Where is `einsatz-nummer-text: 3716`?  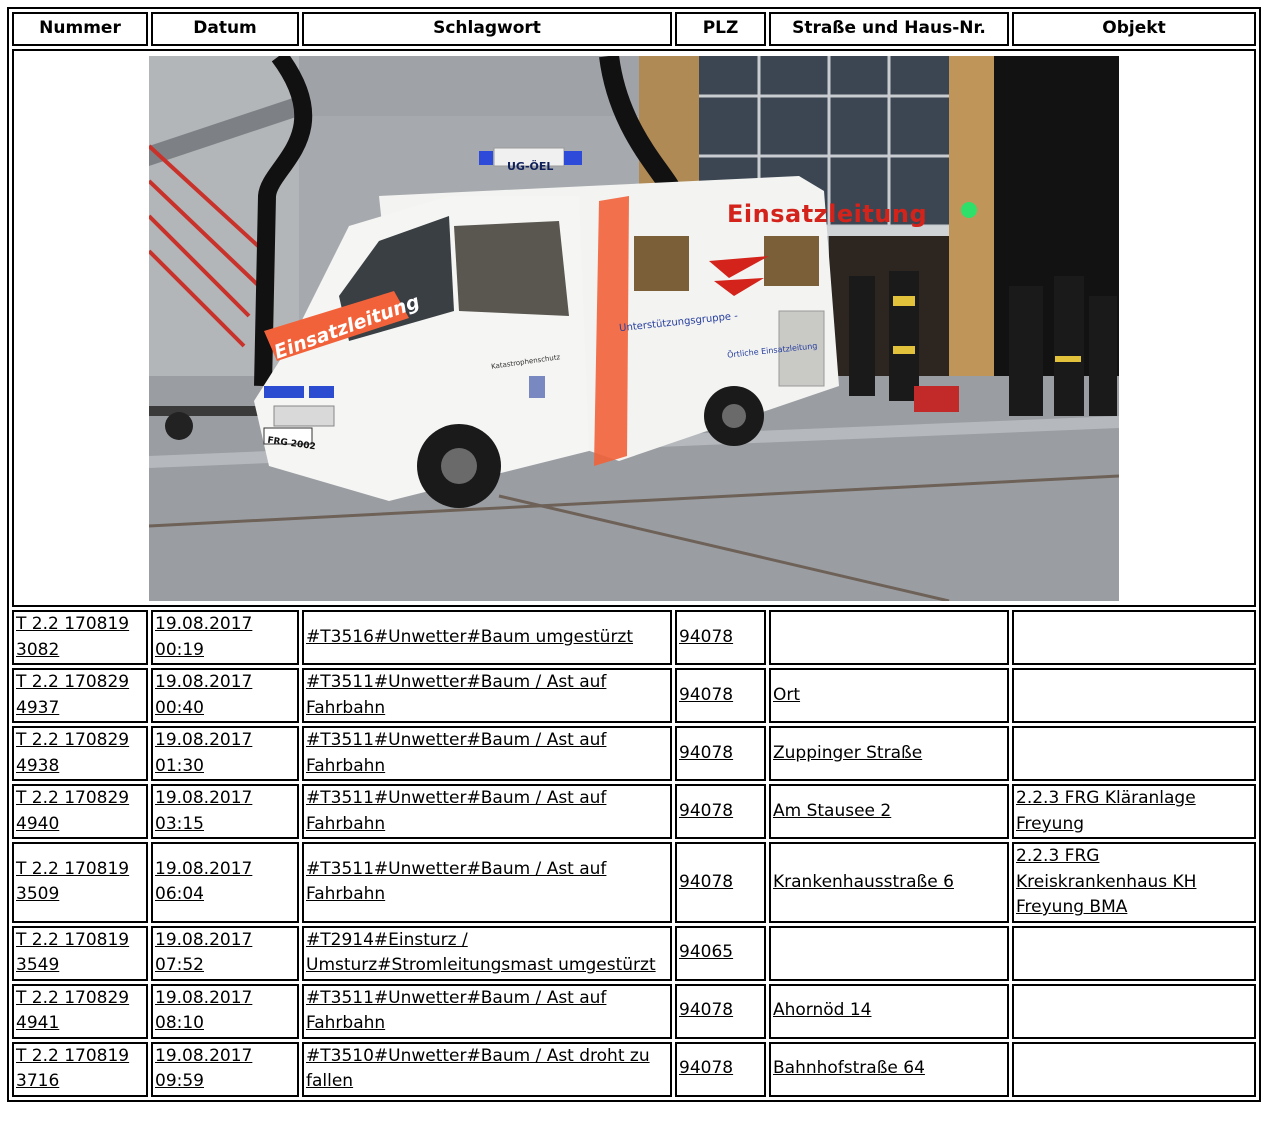 einsatz-nummer-text: 3716 is located at coordinates (38, 1081).